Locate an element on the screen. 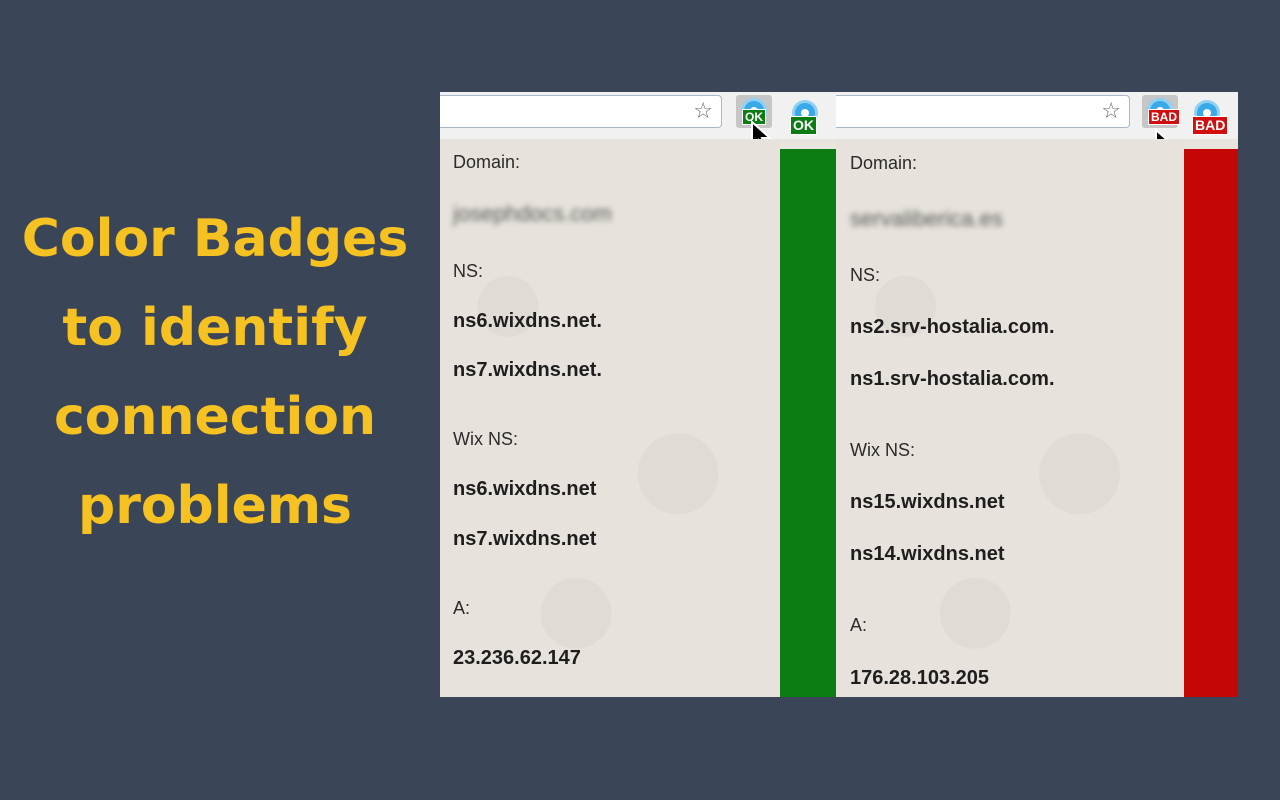 This screenshot has width=1280, height=800. extension-button: BAD is located at coordinates (1161, 111).